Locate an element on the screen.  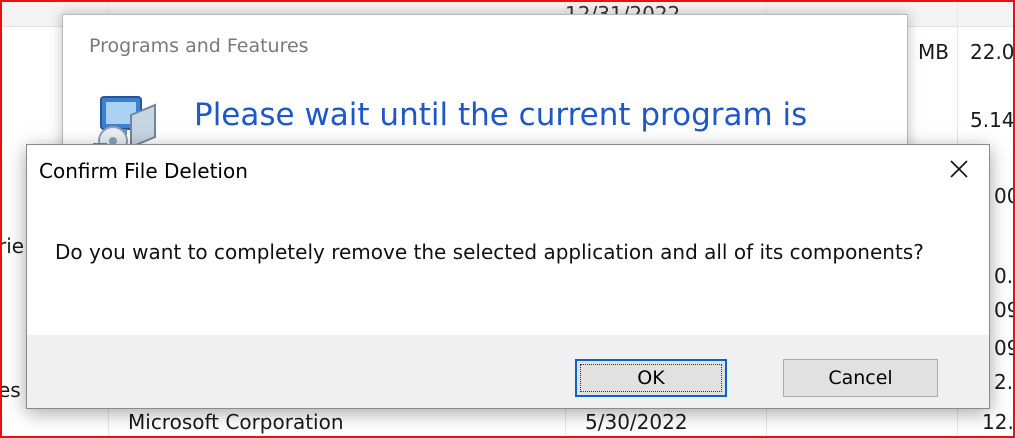
close-icon is located at coordinates (959, 171).